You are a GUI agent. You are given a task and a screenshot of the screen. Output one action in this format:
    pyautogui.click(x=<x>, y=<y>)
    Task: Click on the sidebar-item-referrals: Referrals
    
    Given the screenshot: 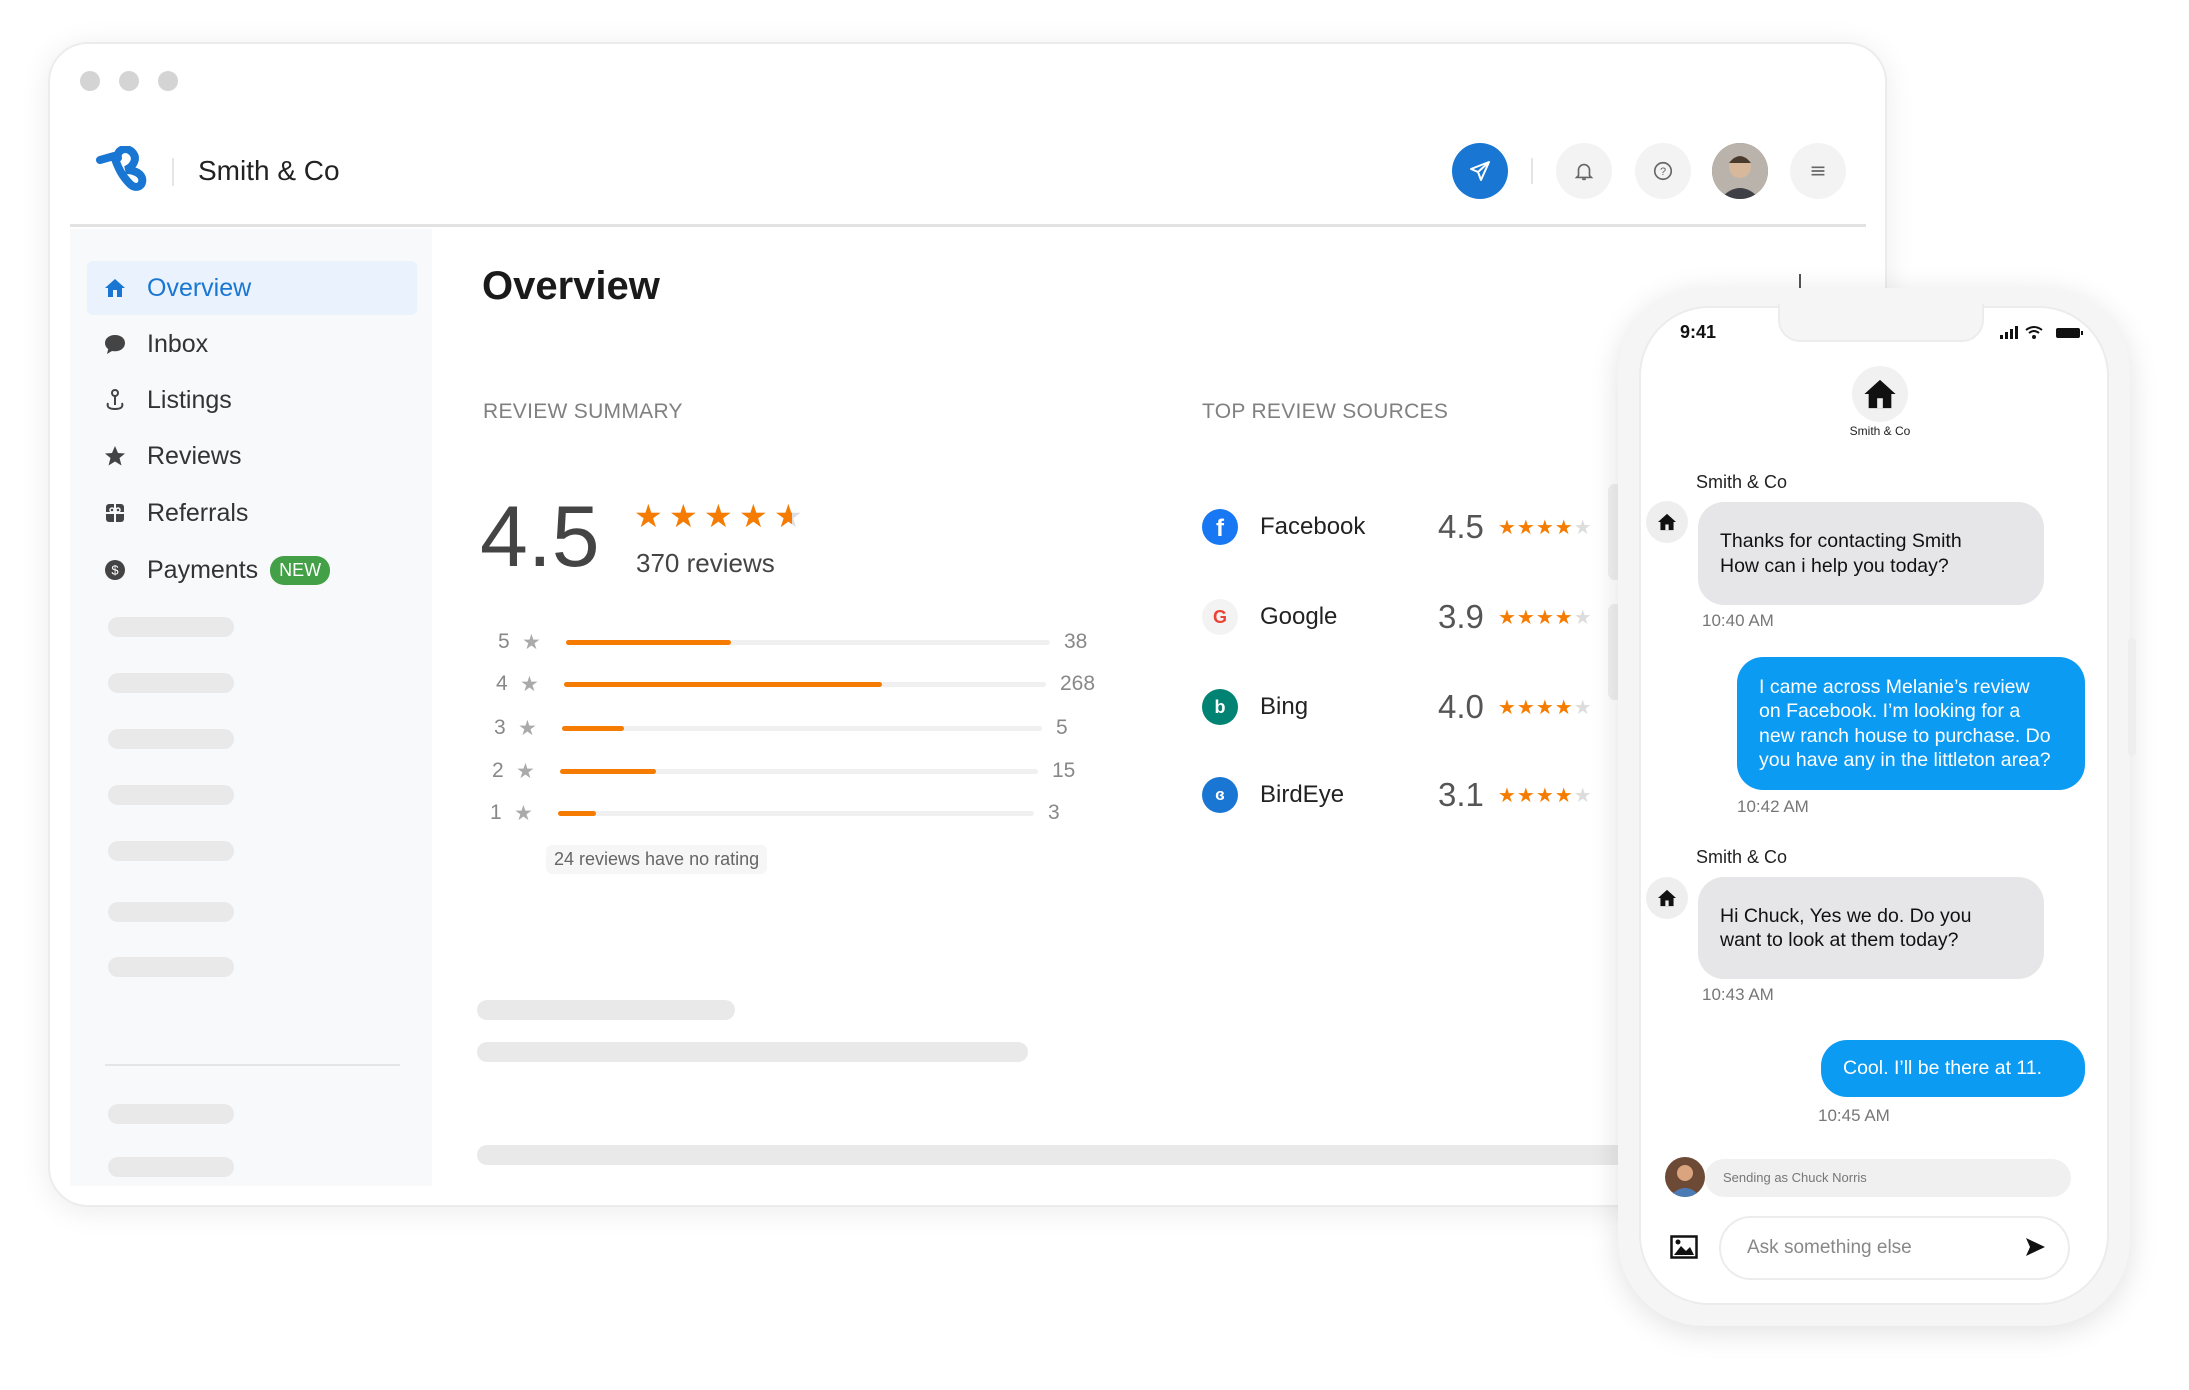 What is the action you would take?
    pyautogui.click(x=252, y=513)
    